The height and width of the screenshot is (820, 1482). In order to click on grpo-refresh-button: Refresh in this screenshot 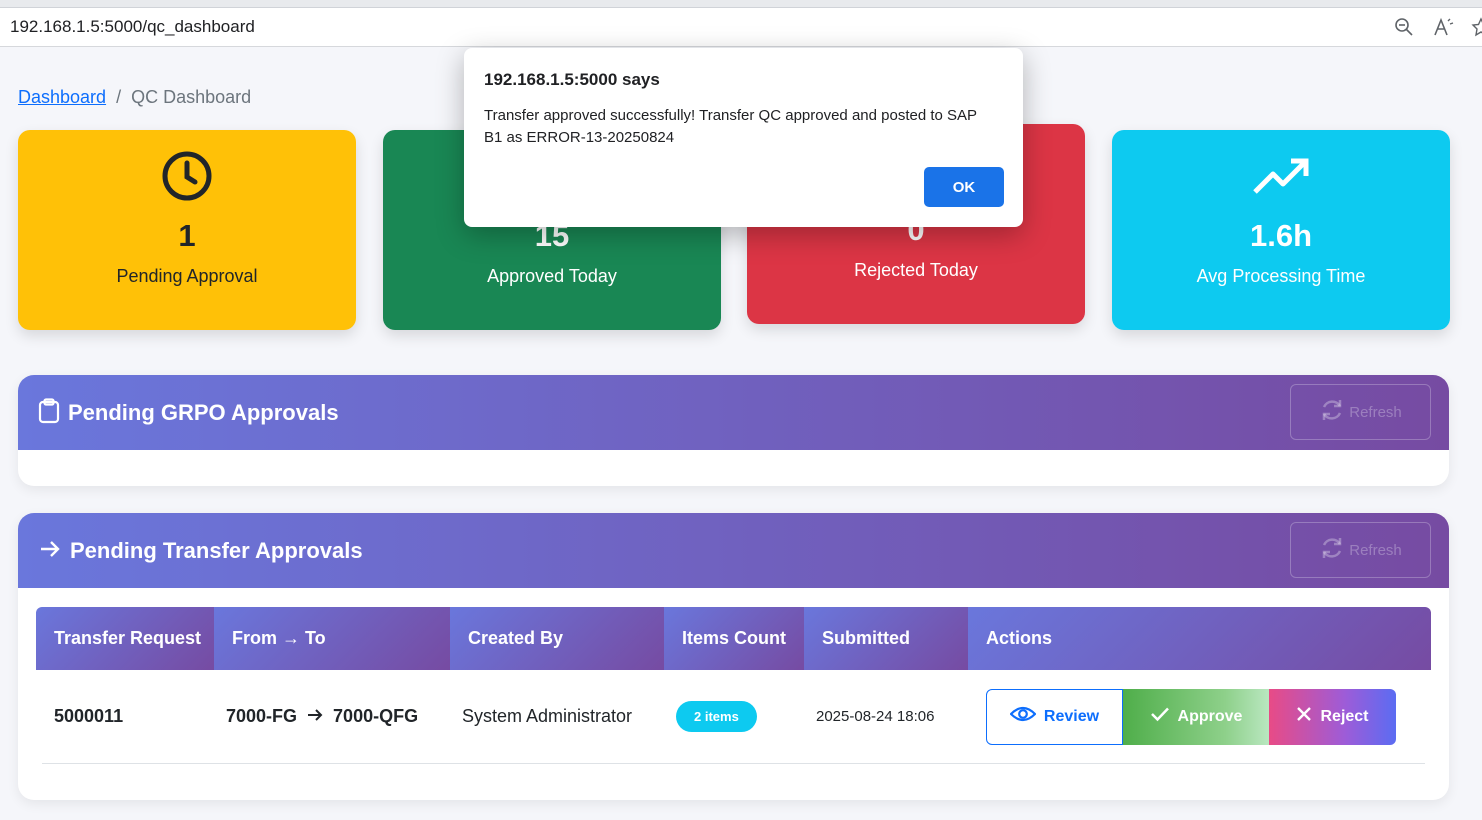, I will do `click(1360, 412)`.